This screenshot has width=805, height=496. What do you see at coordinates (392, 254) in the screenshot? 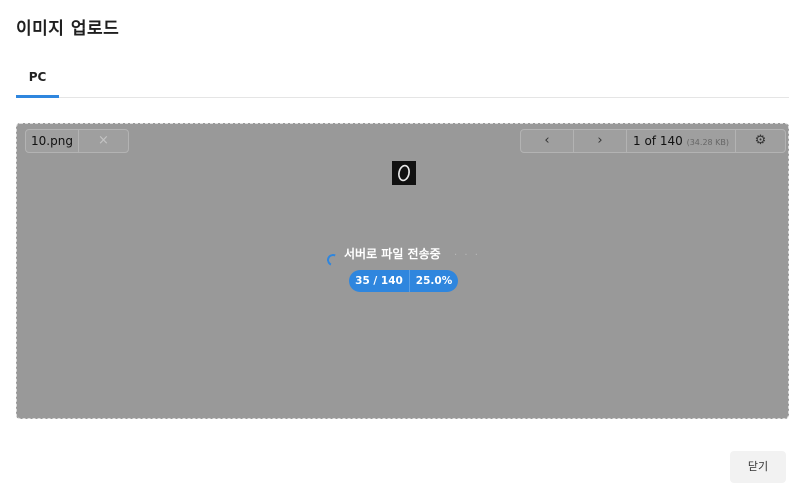
I see `upload-status-text: 서버로 파일 전송중` at bounding box center [392, 254].